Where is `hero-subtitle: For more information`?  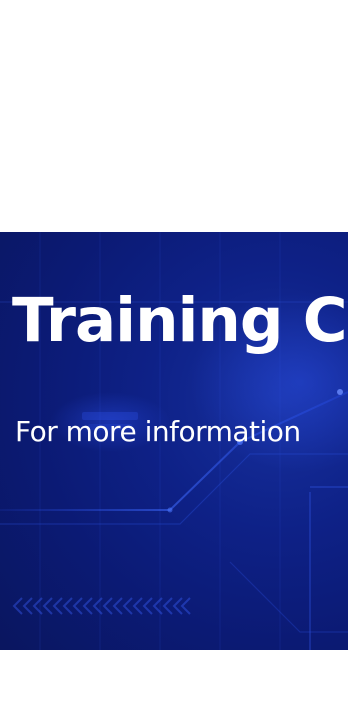 hero-subtitle: For more information is located at coordinates (158, 431).